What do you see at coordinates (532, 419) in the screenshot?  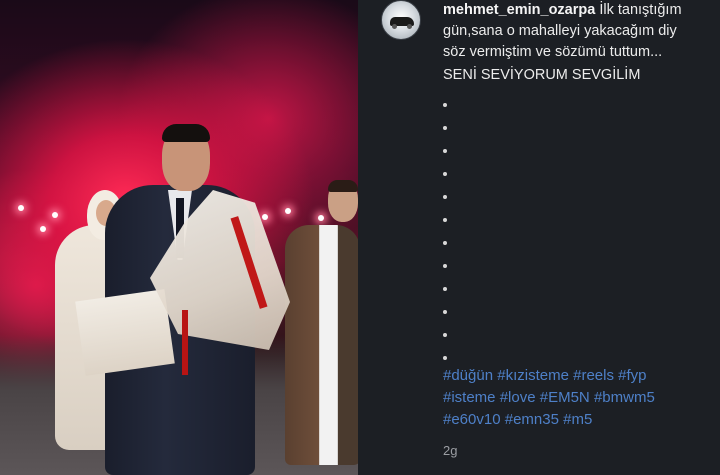 I see `hashtag-link: #emn35` at bounding box center [532, 419].